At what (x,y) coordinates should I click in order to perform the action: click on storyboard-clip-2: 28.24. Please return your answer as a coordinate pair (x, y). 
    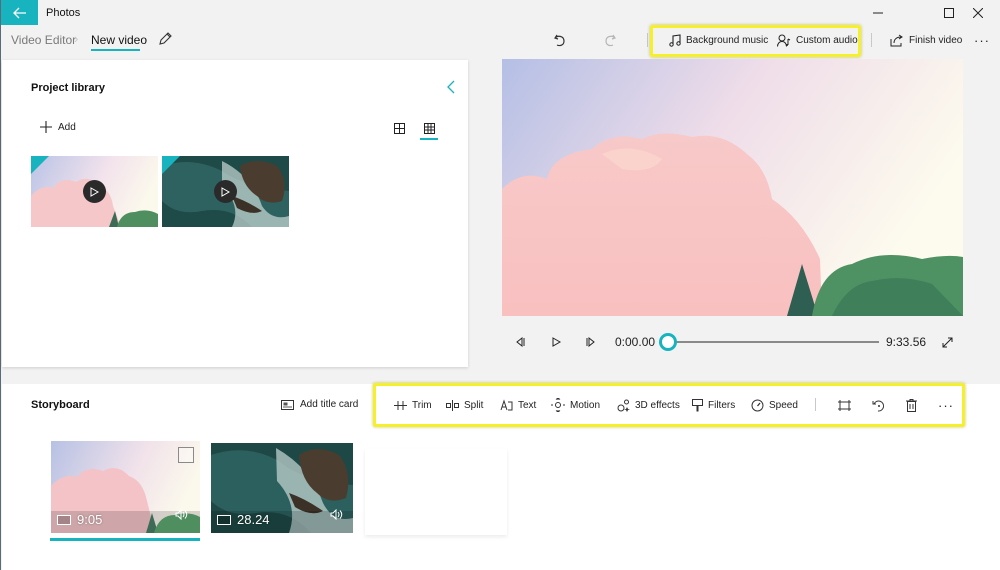
    Looking at the image, I should click on (282, 488).